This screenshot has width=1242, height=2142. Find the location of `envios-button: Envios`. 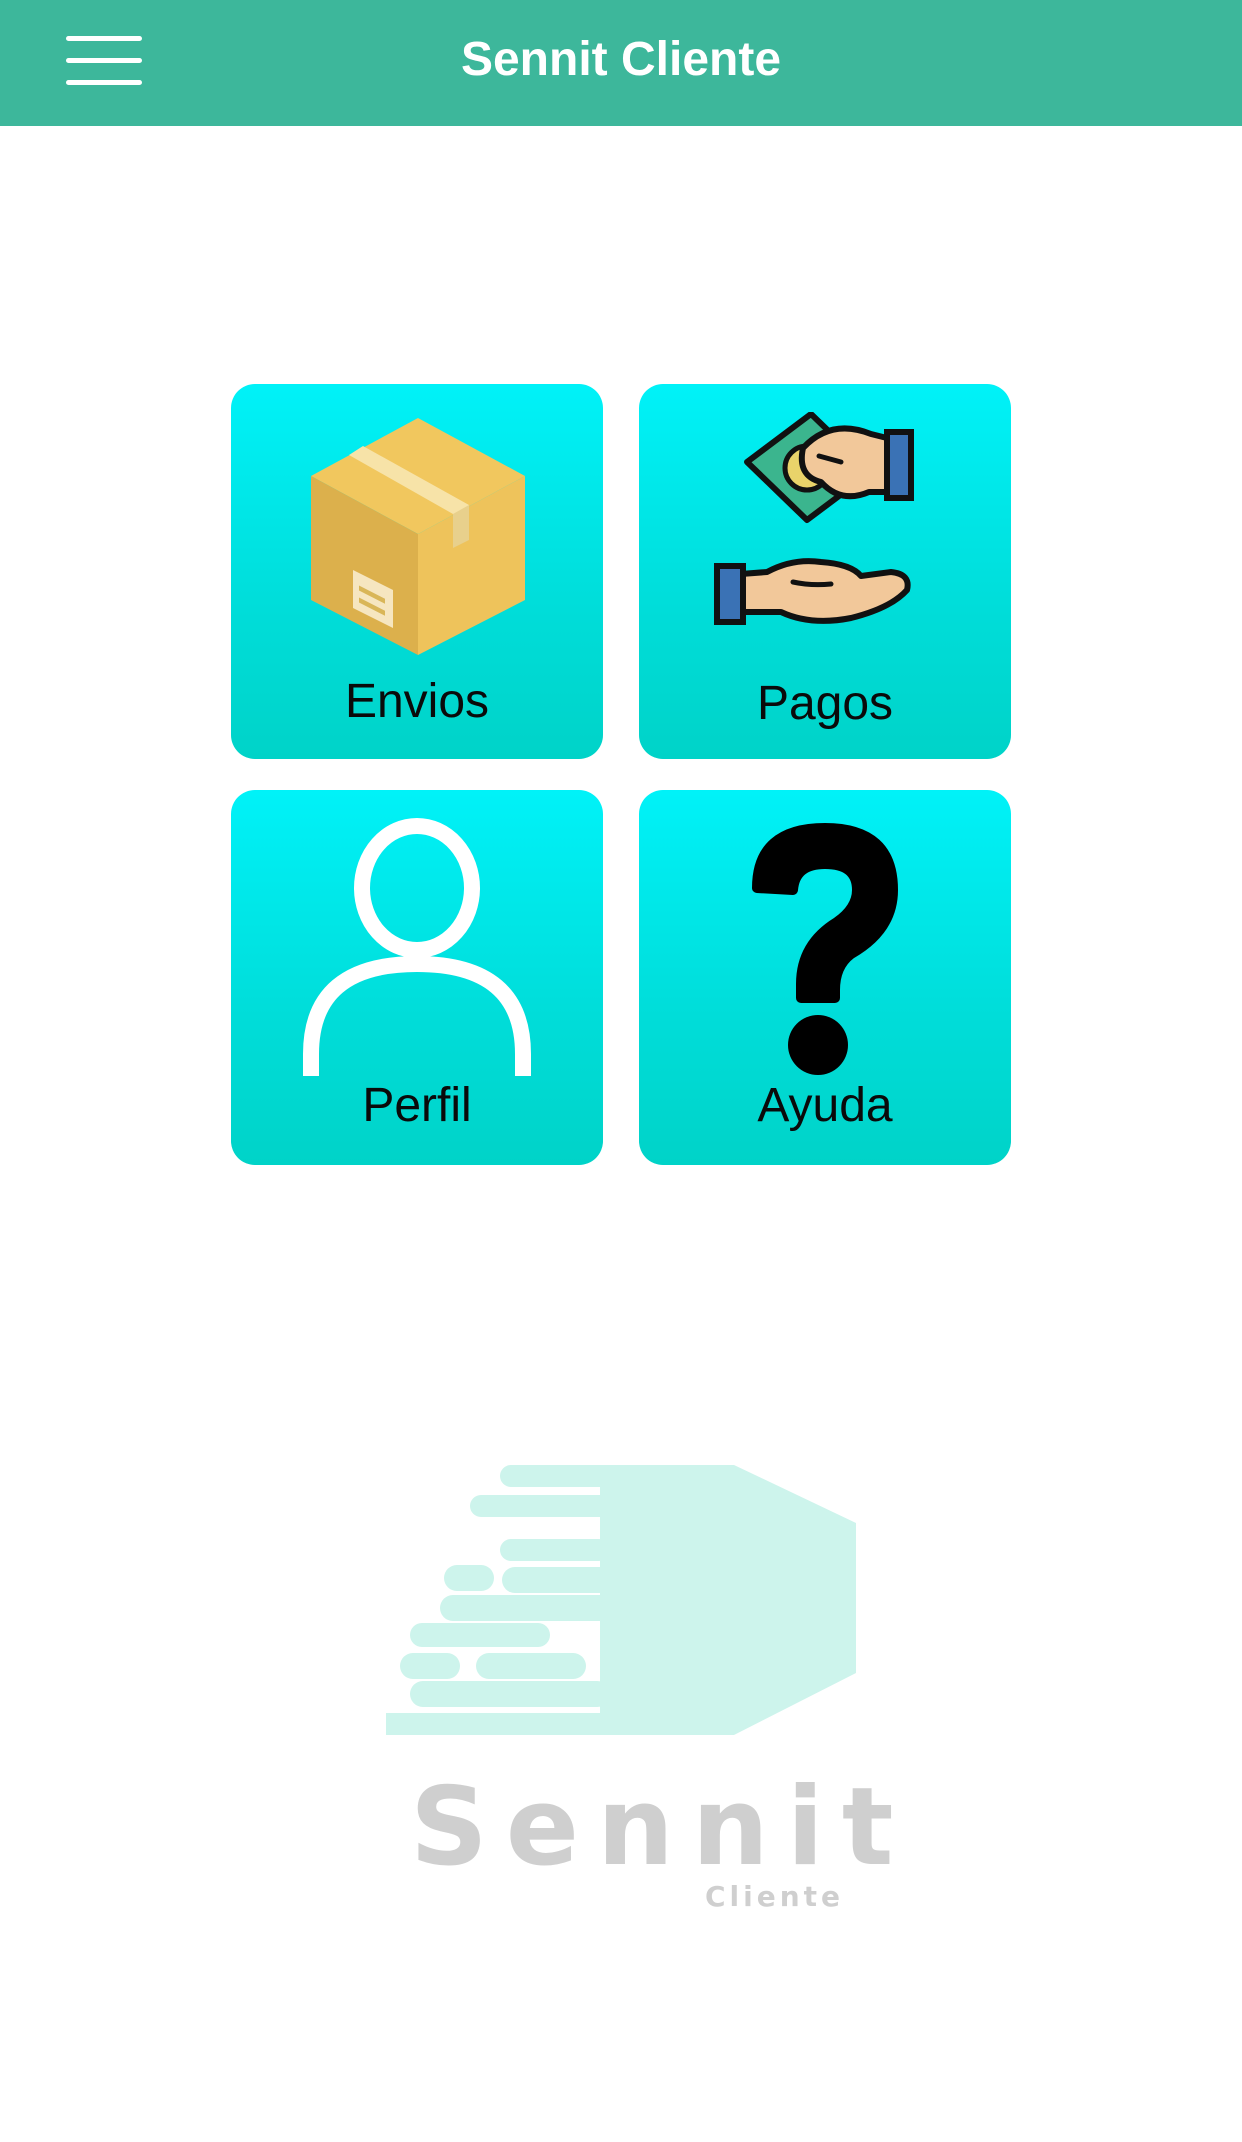

envios-button: Envios is located at coordinates (417, 571).